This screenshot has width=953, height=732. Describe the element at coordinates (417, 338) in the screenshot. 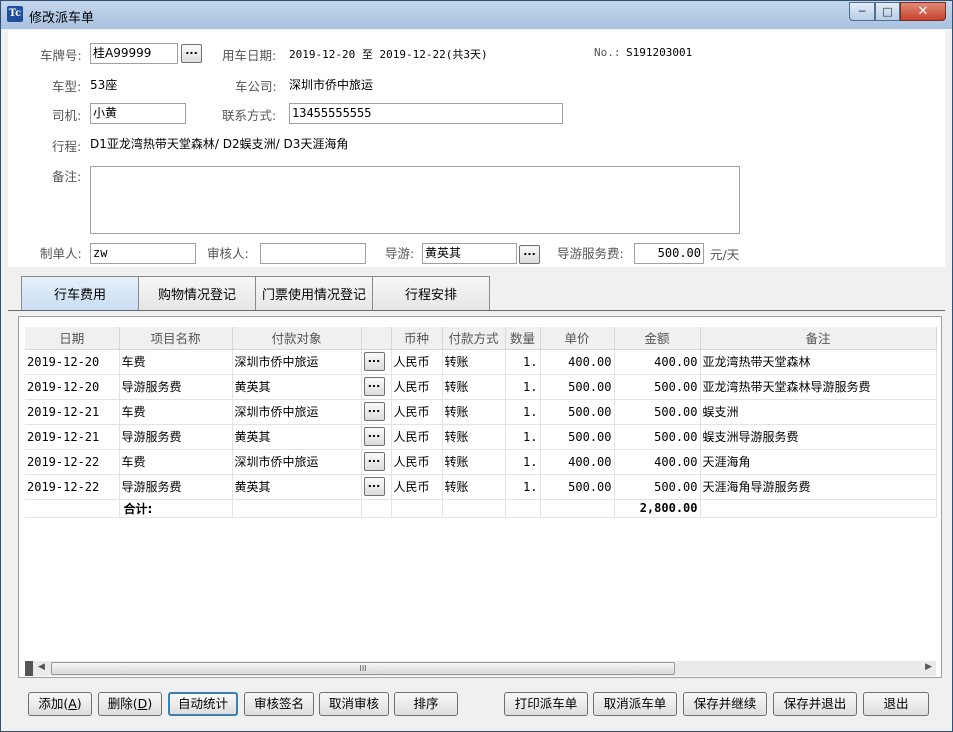

I see `col-header-currency: 币种` at that location.